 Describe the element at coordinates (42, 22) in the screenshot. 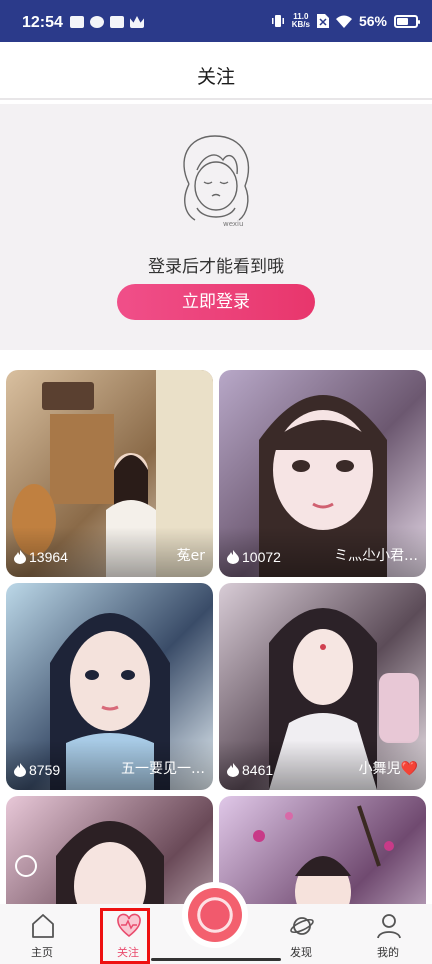

I see `status-time: 12:54` at that location.